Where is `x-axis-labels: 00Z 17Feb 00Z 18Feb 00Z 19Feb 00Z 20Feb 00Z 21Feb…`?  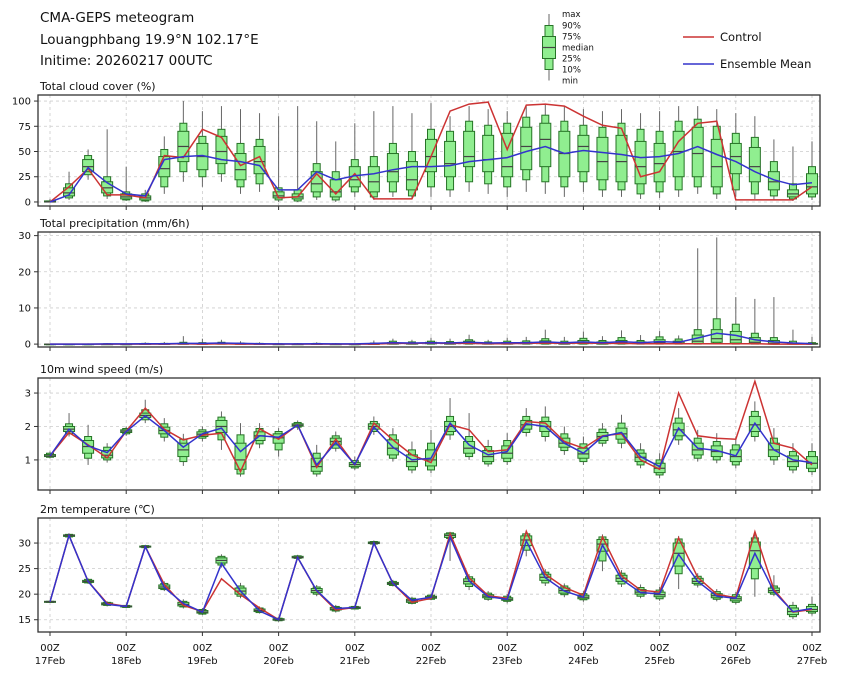 x-axis-labels: 00Z 17Feb 00Z 18Feb 00Z 19Feb 00Z 20Feb 00Z 21Feb… is located at coordinates (431, 655).